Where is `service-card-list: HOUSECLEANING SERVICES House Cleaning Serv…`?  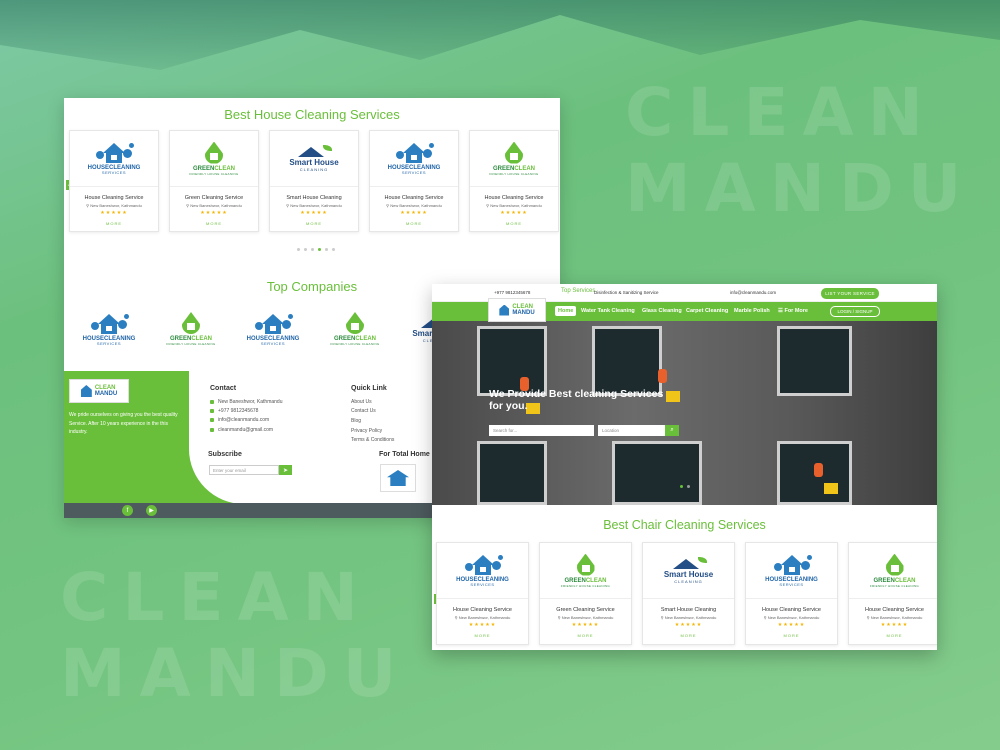
service-card-list: HOUSECLEANING SERVICES House Cleaning Serv… is located at coordinates (686, 593).